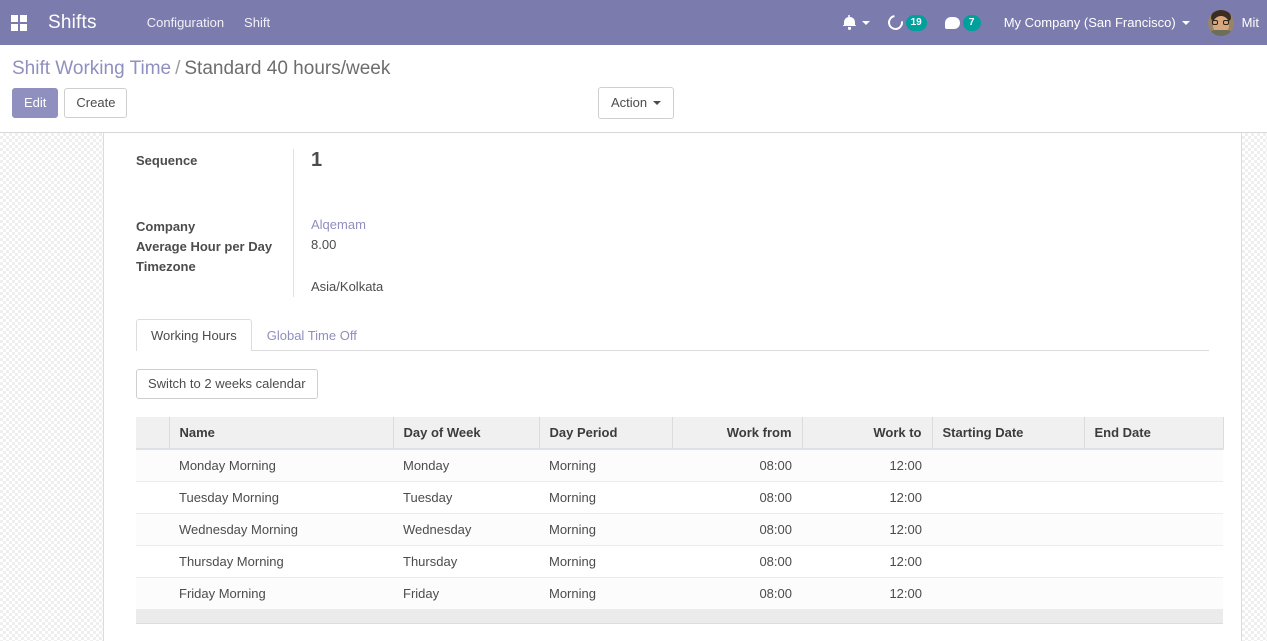 The image size is (1267, 641). I want to click on company-switcher: My Company (San Francisco), so click(1094, 22).